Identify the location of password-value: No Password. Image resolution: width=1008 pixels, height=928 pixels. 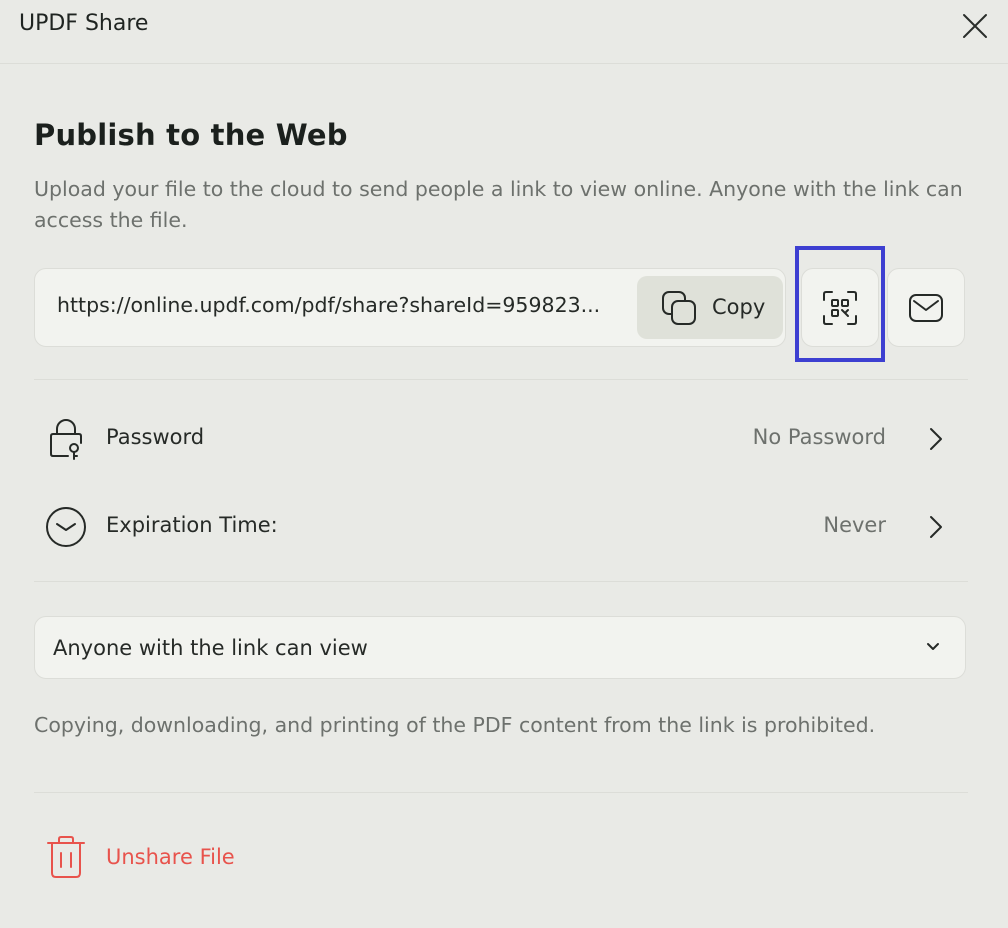
(819, 437).